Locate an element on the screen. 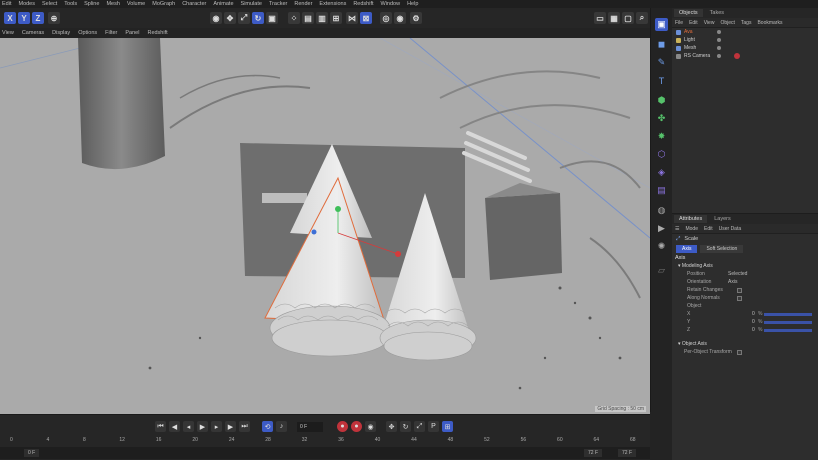 The width and height of the screenshot is (818, 460). menu-volume: Volume is located at coordinates (136, 4).